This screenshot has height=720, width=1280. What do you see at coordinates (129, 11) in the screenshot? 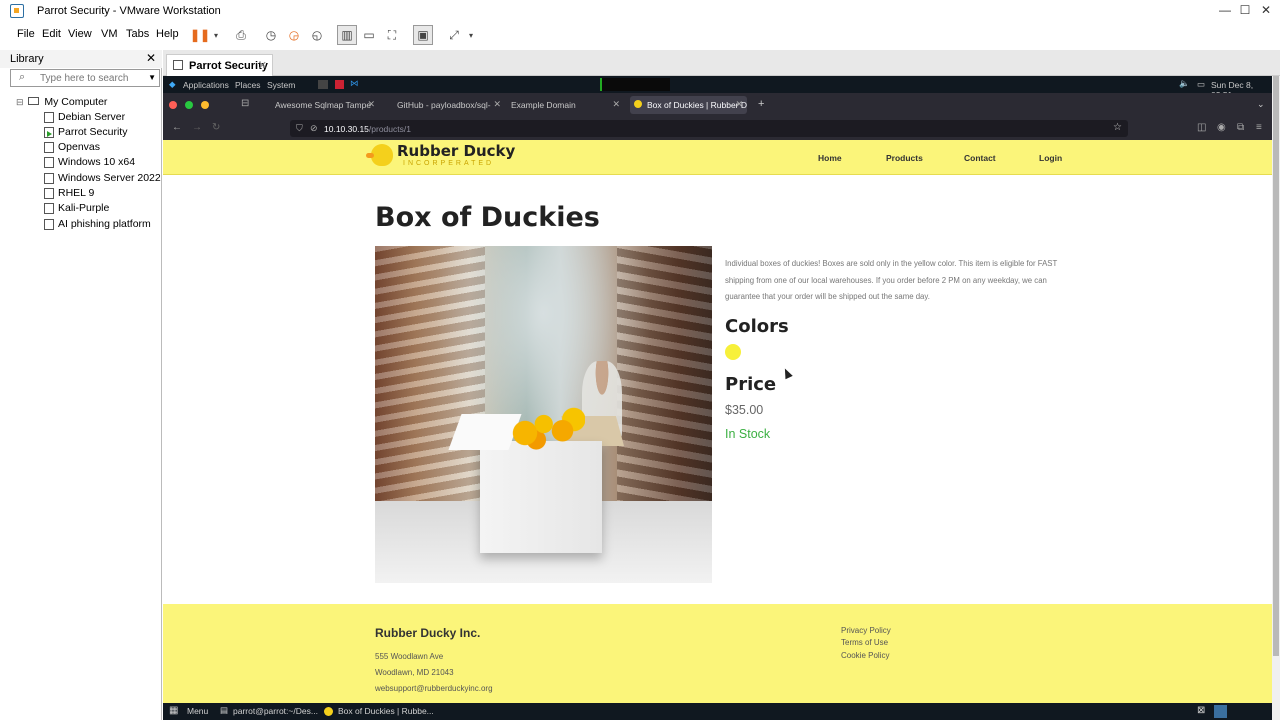
I see `window-title: Parrot Security - VMware Workstation` at bounding box center [129, 11].